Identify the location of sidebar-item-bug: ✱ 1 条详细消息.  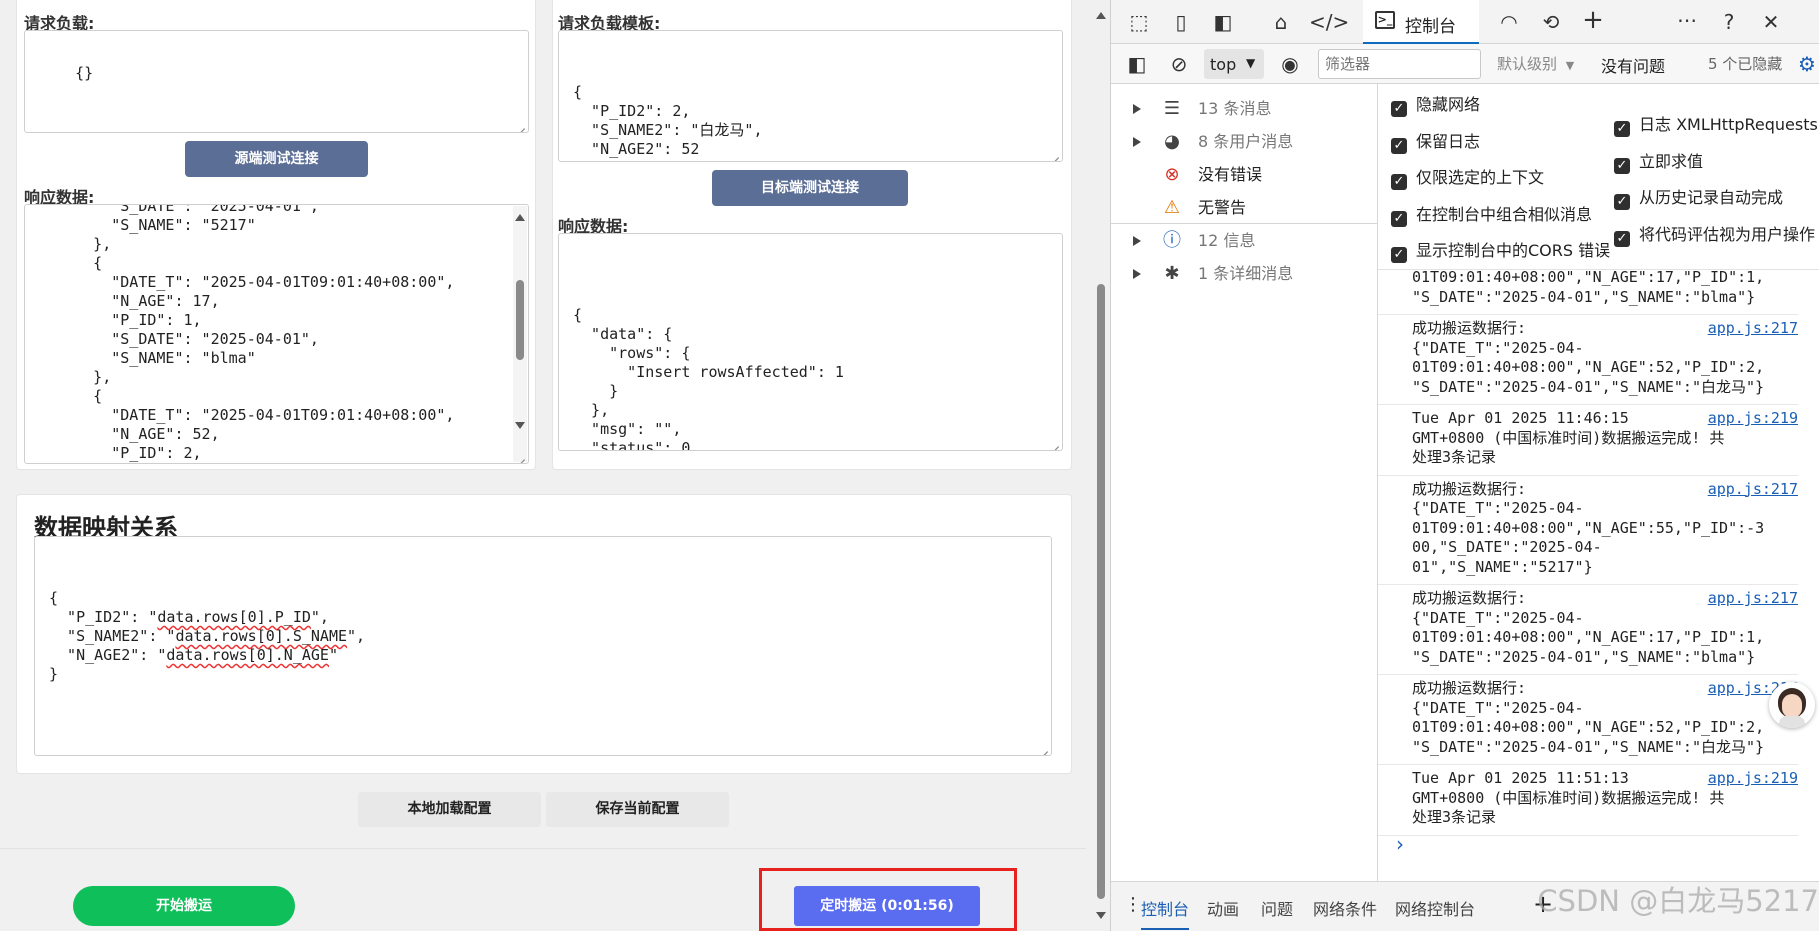
(1244, 273).